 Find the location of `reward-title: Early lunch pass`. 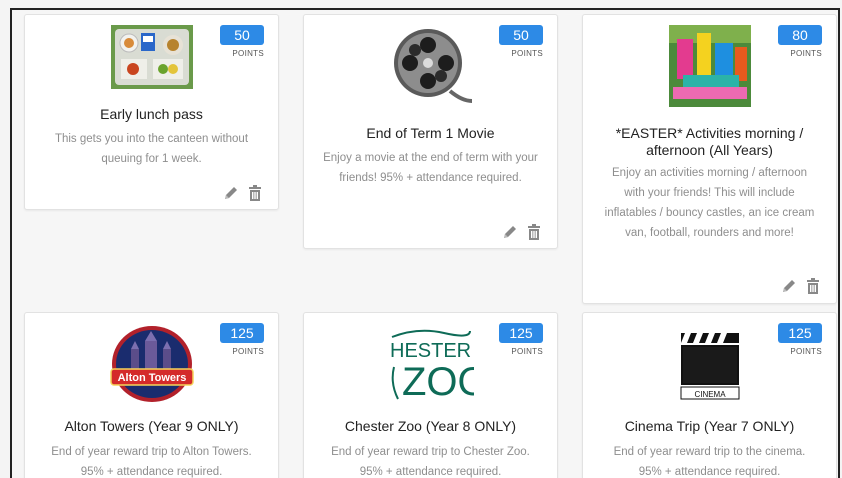

reward-title: Early lunch pass is located at coordinates (151, 114).